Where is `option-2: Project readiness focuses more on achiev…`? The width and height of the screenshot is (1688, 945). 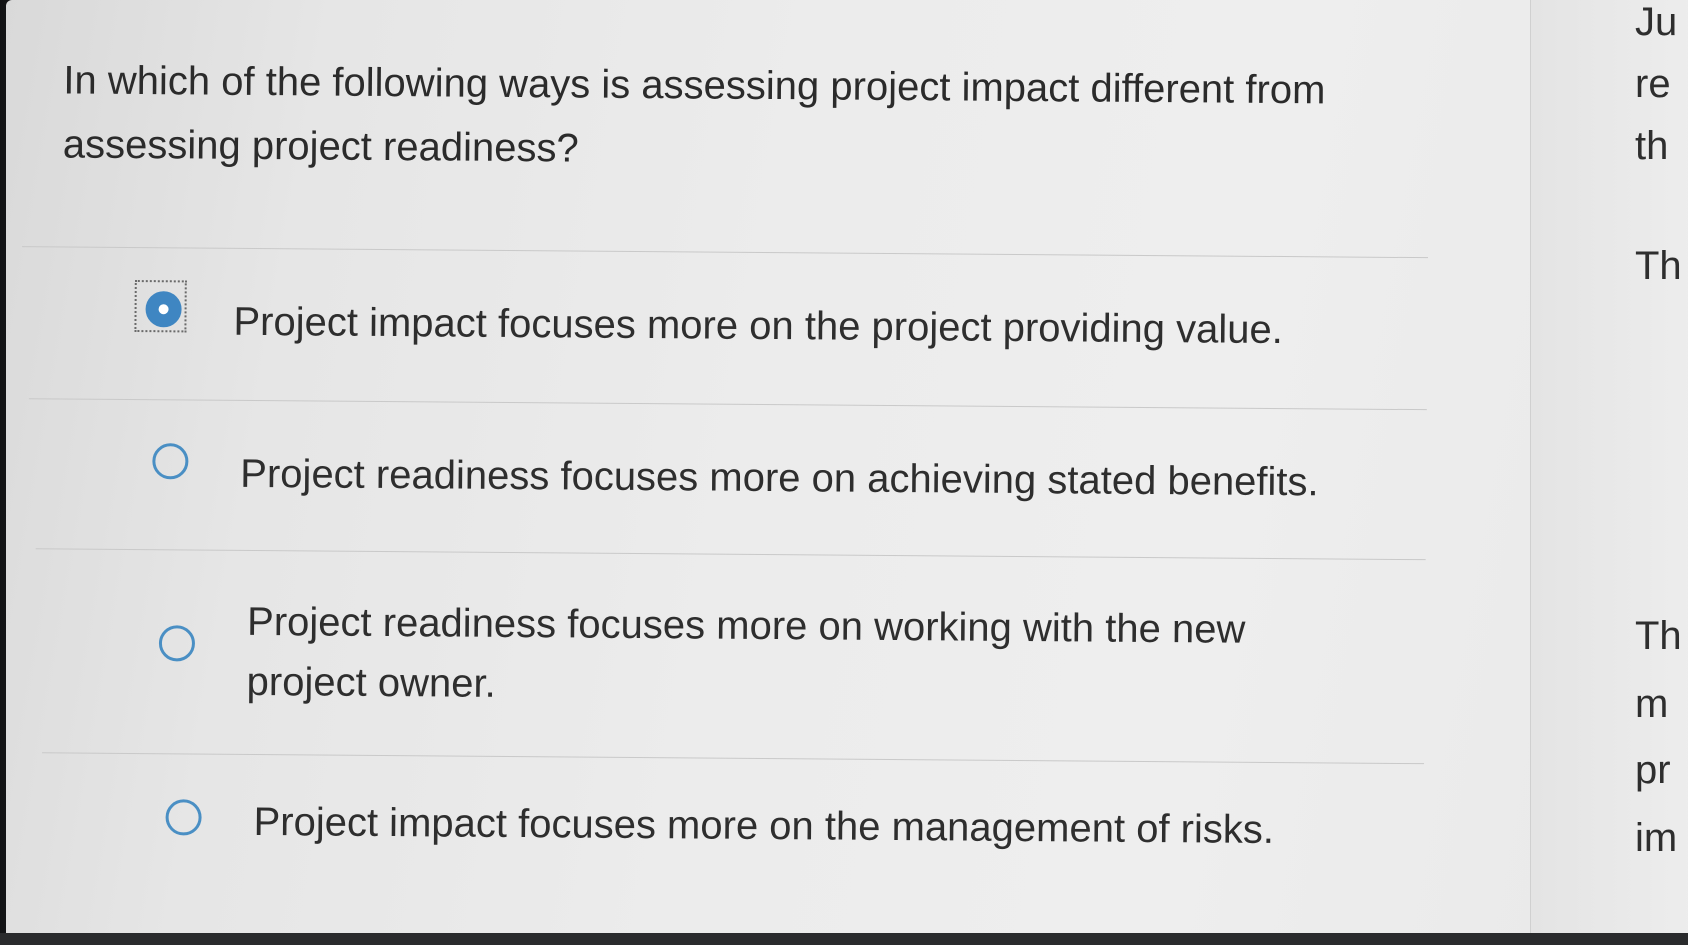
option-2: Project readiness focuses more on achiev… is located at coordinates (735, 477).